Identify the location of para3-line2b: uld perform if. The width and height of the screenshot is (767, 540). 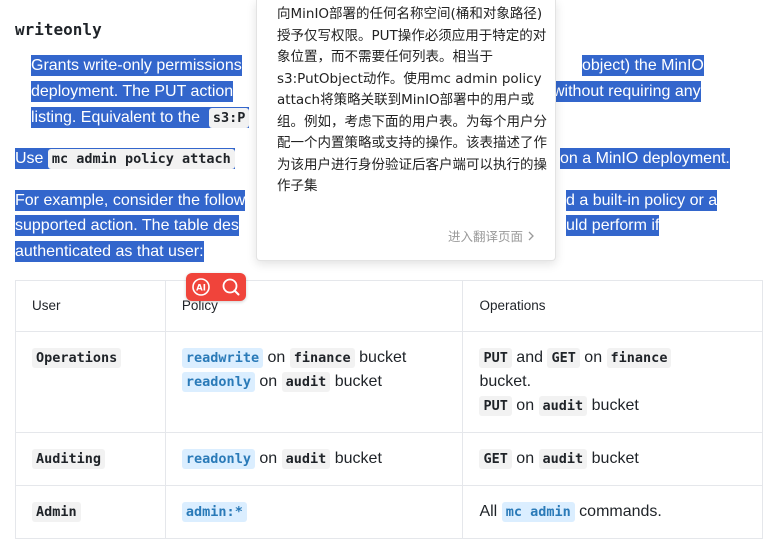
(613, 225).